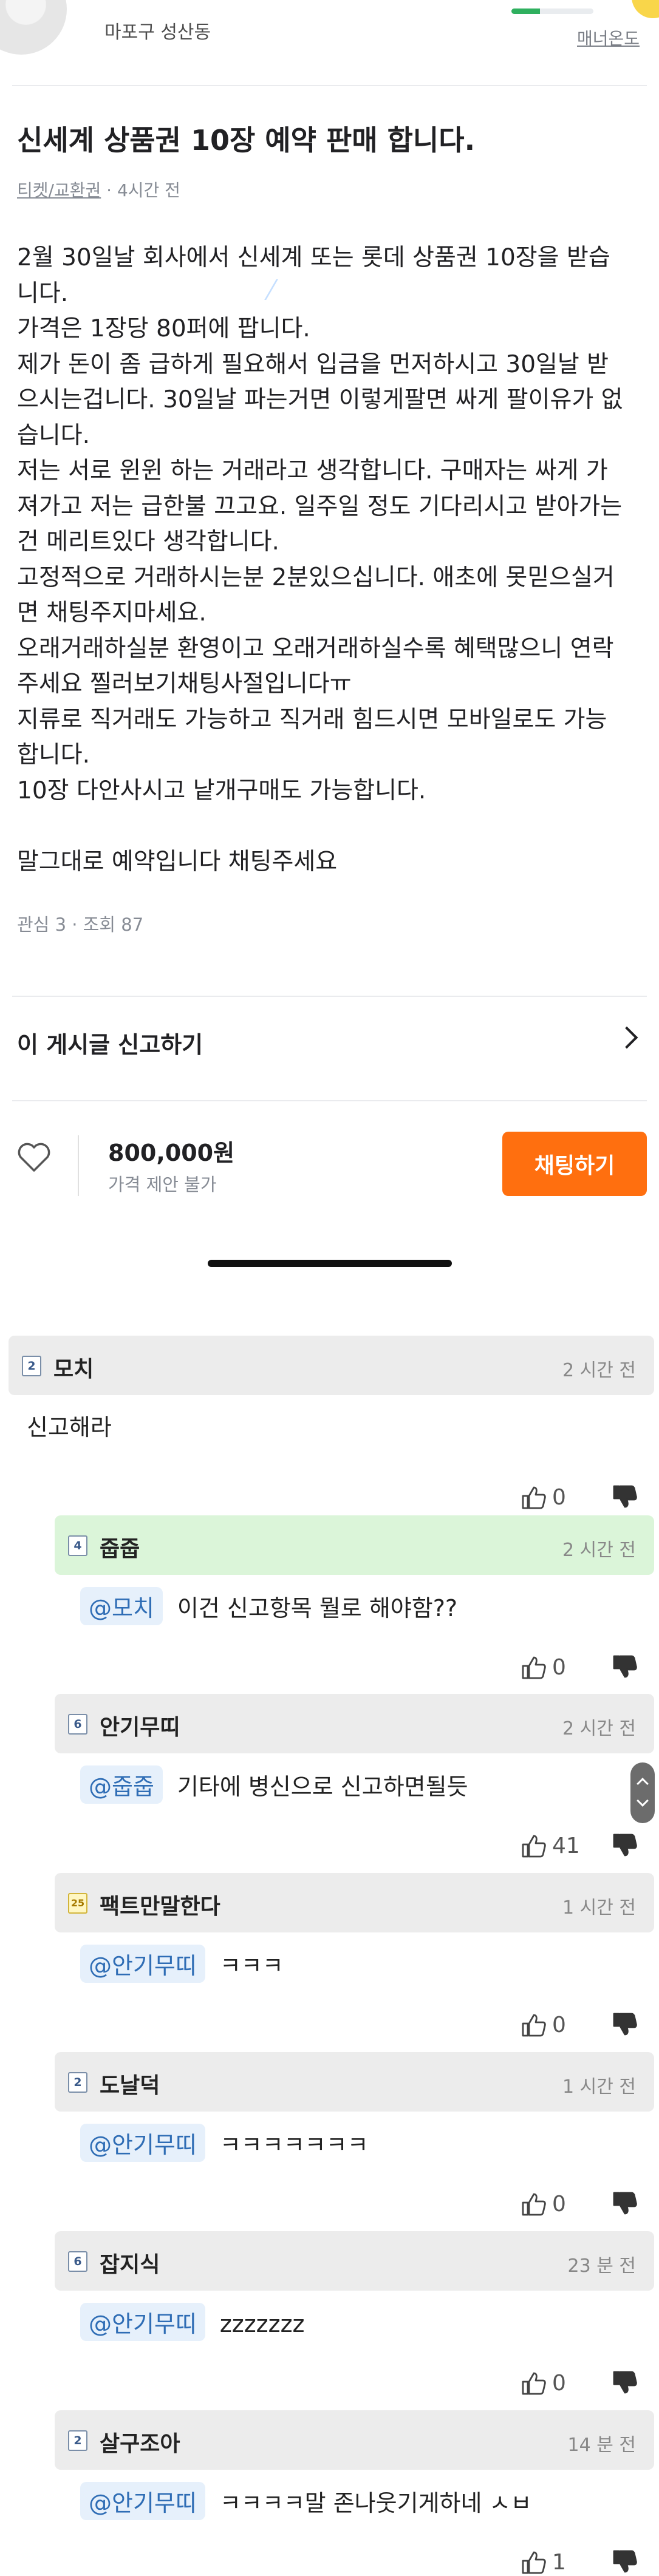 The height and width of the screenshot is (2576, 659). Describe the element at coordinates (262, 2324) in the screenshot. I see `comment-text: zzzzzzz` at that location.